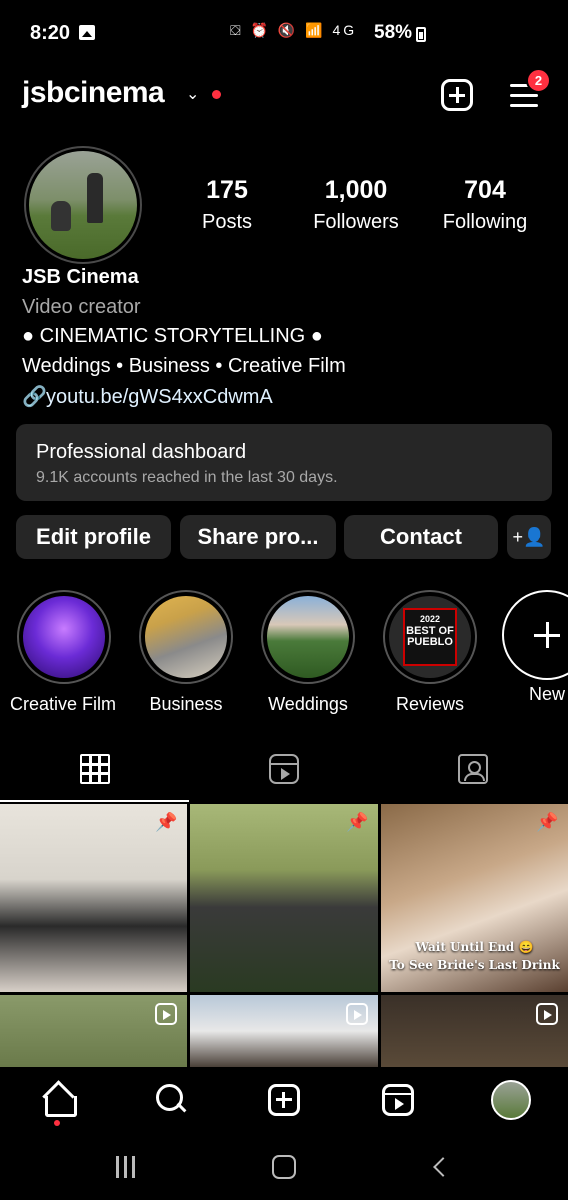 This screenshot has height=1200, width=568. I want to click on following-label: Following, so click(485, 222).